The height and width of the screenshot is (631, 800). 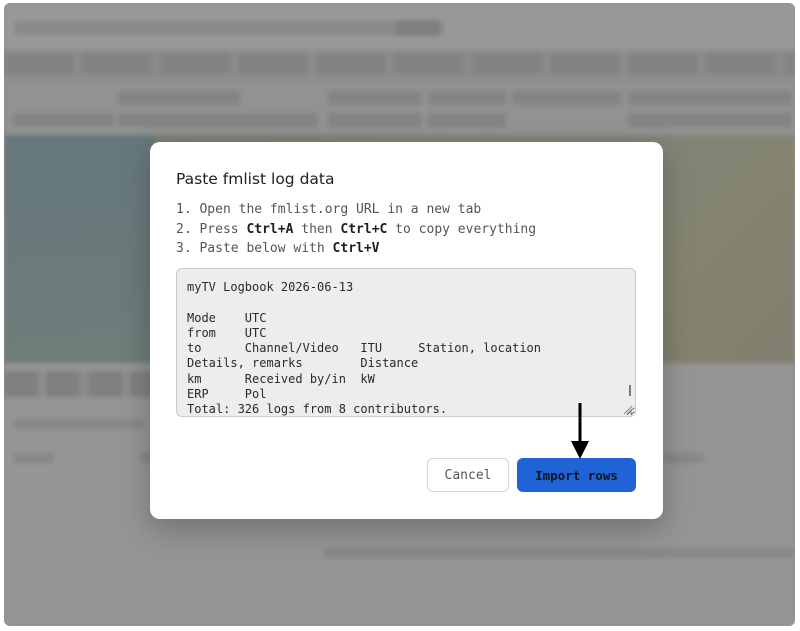 What do you see at coordinates (270, 229) in the screenshot?
I see `shortcut-ctrl-a: Ctrl+A` at bounding box center [270, 229].